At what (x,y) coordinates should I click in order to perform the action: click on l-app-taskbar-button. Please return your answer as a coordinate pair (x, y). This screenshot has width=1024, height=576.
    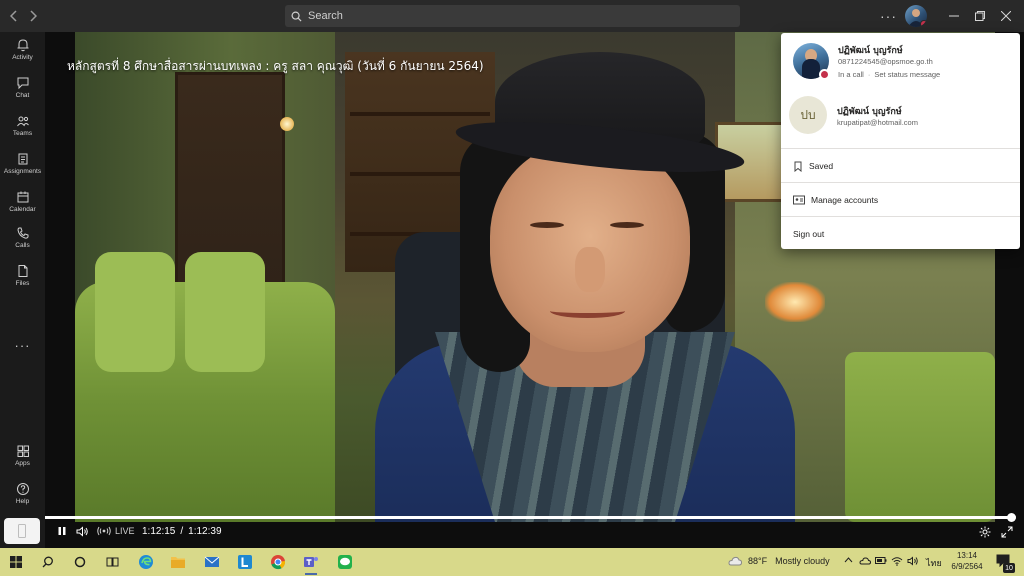
    Looking at the image, I should click on (245, 562).